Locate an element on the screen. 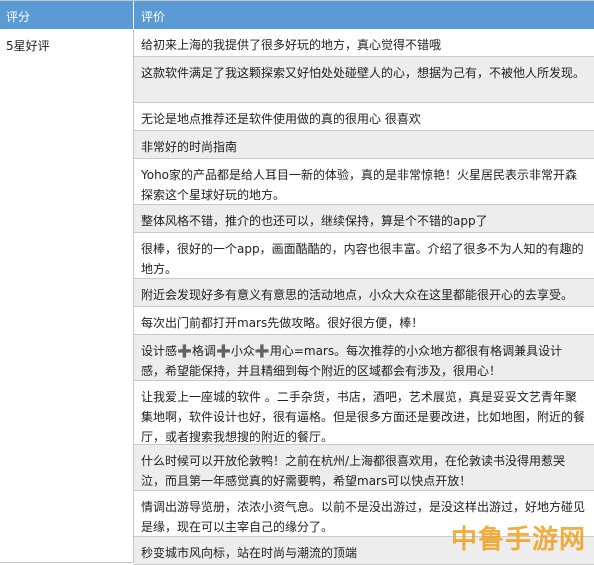 The height and width of the screenshot is (565, 594). table-row: 无论是地点推荐还是软件使用做的真的很用心 很喜欢 is located at coordinates (364, 117).